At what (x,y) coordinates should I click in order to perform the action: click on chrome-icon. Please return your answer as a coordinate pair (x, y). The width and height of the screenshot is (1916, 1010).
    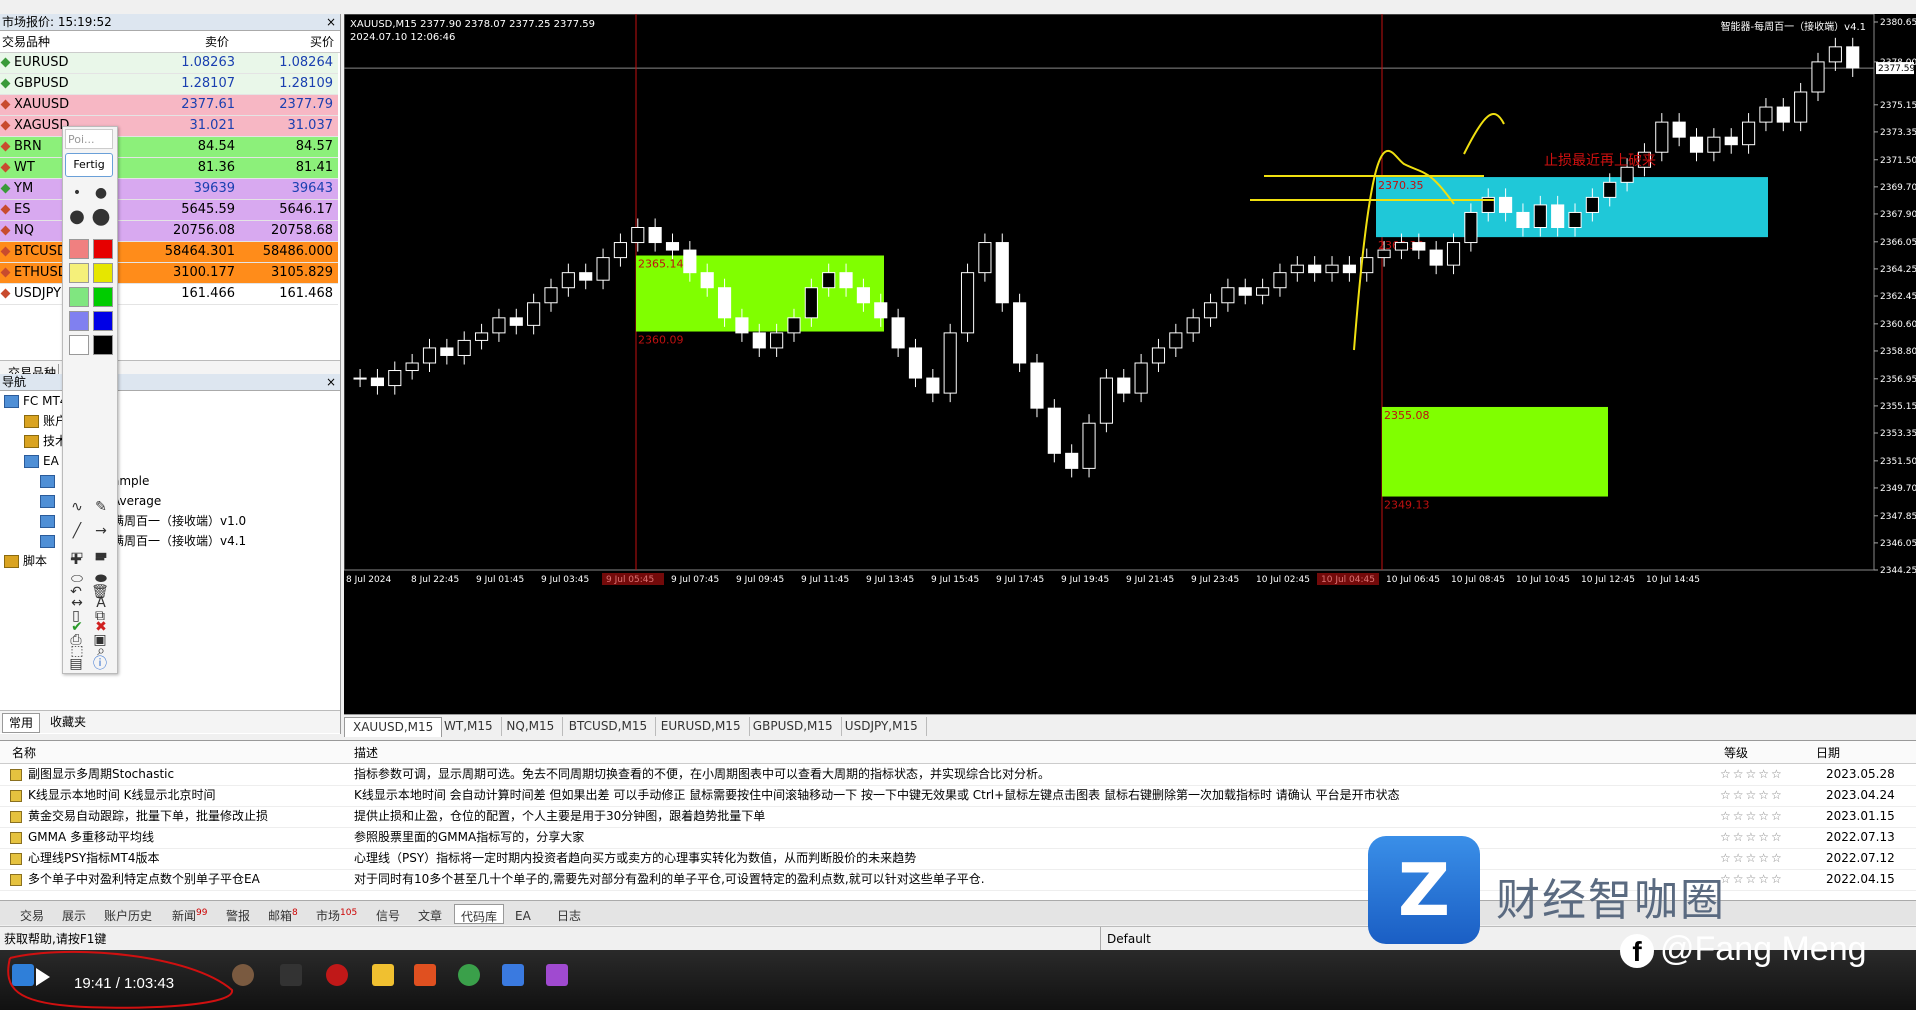
    Looking at the image, I should click on (469, 975).